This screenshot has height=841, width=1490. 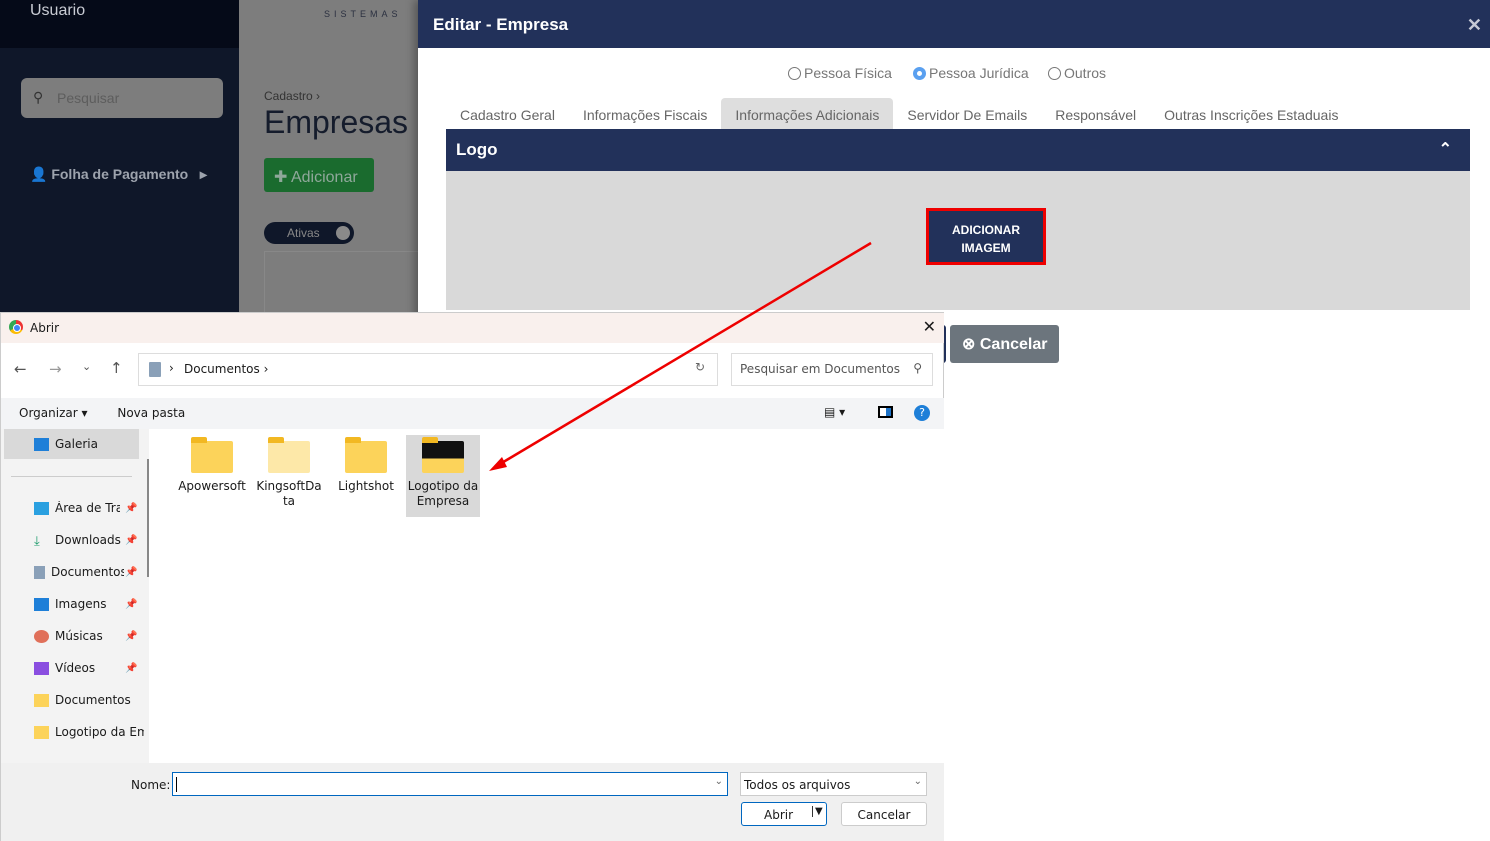 I want to click on help-icon: ?, so click(x=922, y=413).